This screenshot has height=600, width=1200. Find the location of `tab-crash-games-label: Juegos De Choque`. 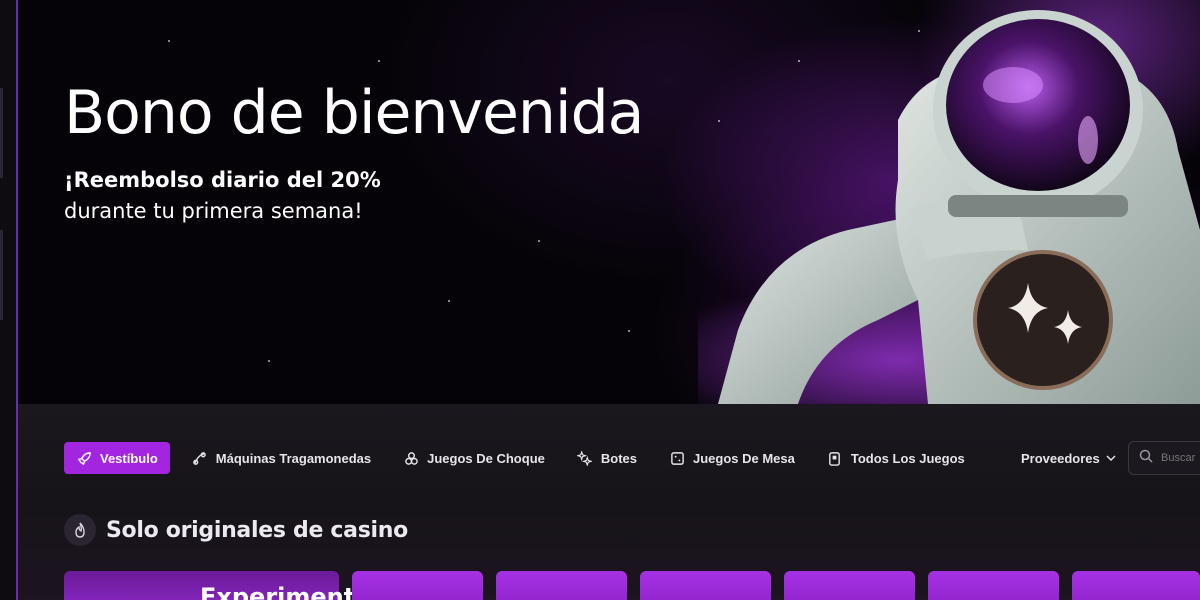

tab-crash-games-label: Juegos De Choque is located at coordinates (486, 458).